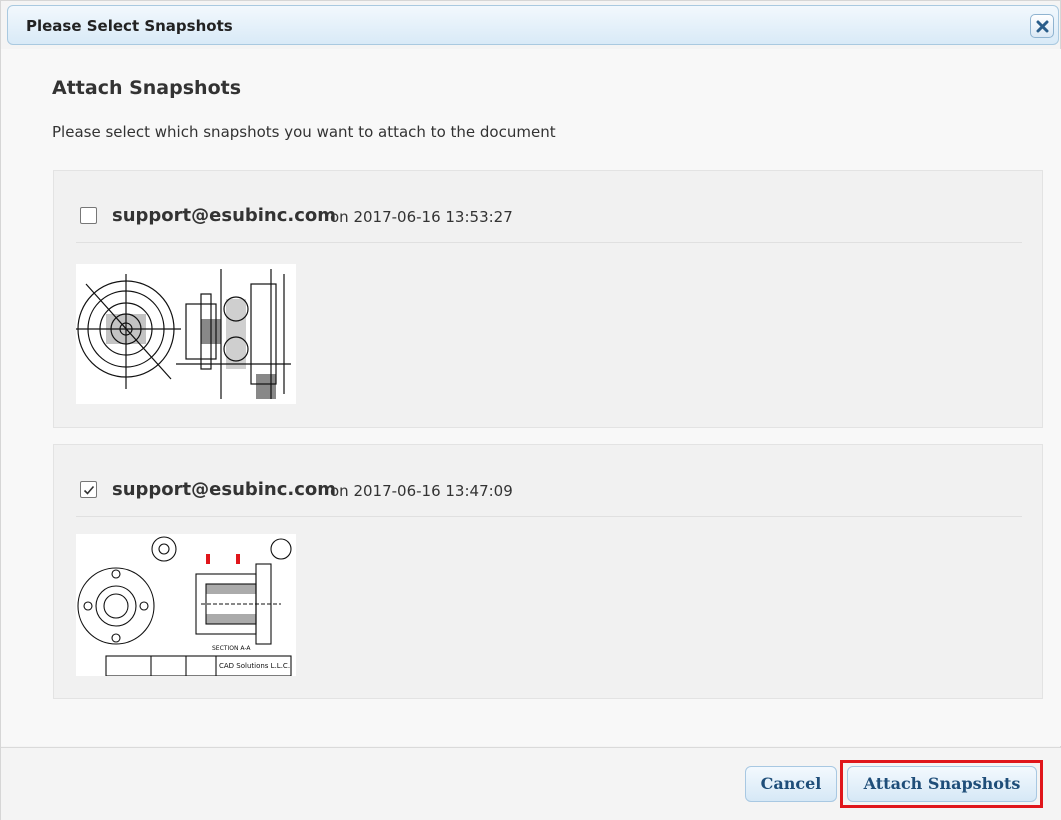 Image resolution: width=1061 pixels, height=820 pixels. I want to click on close-button, so click(1042, 26).